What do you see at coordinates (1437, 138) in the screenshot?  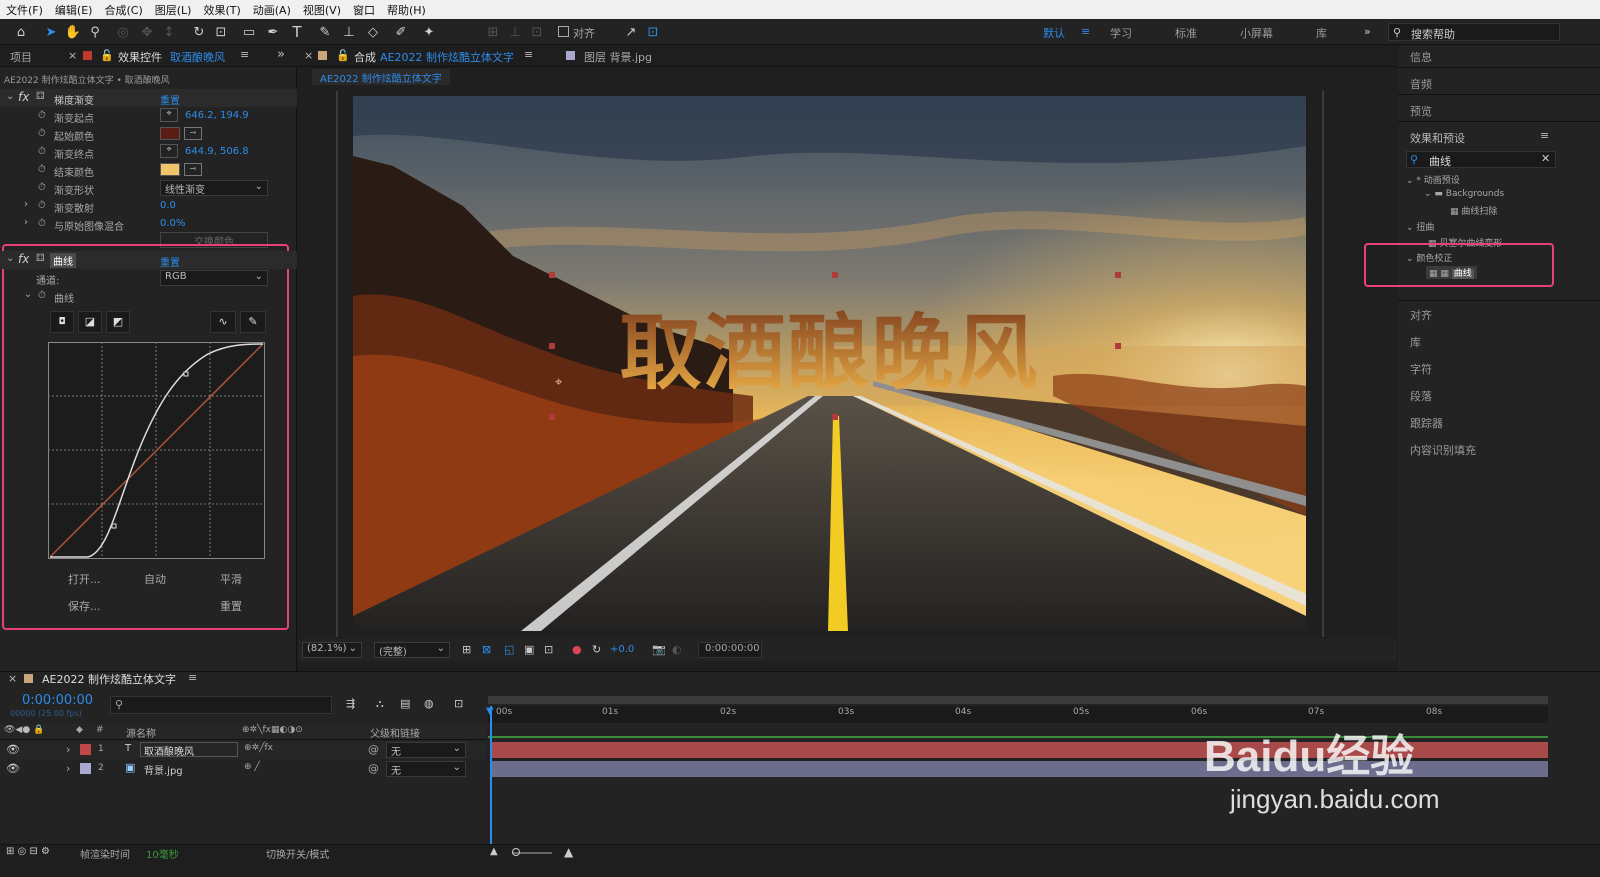 I see `effects-presets-header: 效果和预设` at bounding box center [1437, 138].